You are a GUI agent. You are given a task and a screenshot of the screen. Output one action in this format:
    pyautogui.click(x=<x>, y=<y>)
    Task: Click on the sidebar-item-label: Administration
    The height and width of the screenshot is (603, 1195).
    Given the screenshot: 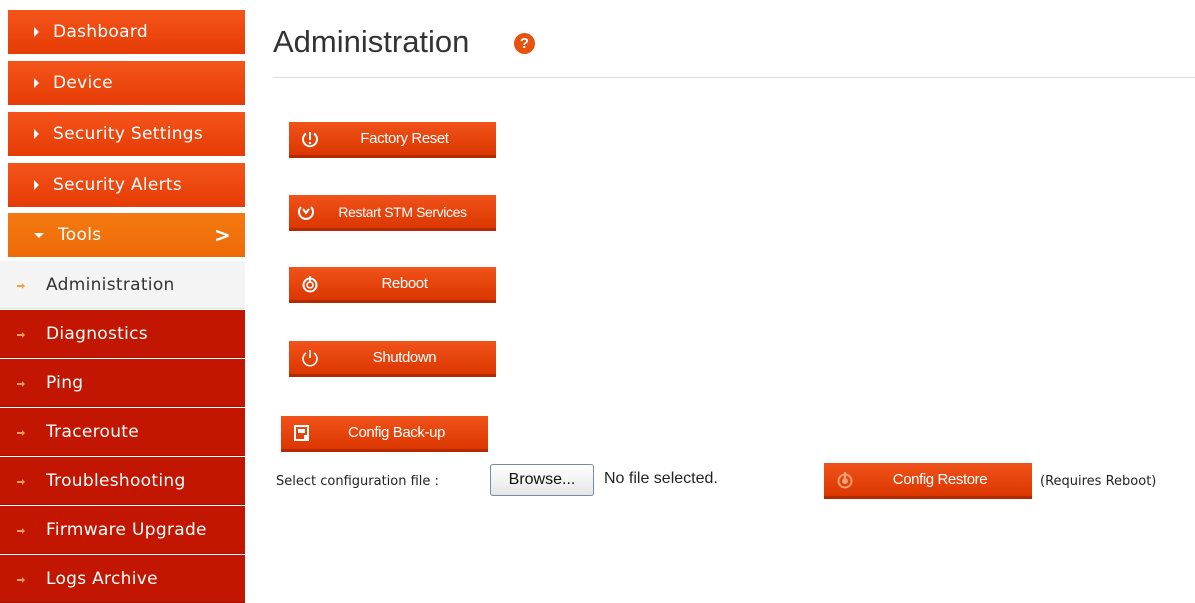 What is the action you would take?
    pyautogui.click(x=110, y=284)
    